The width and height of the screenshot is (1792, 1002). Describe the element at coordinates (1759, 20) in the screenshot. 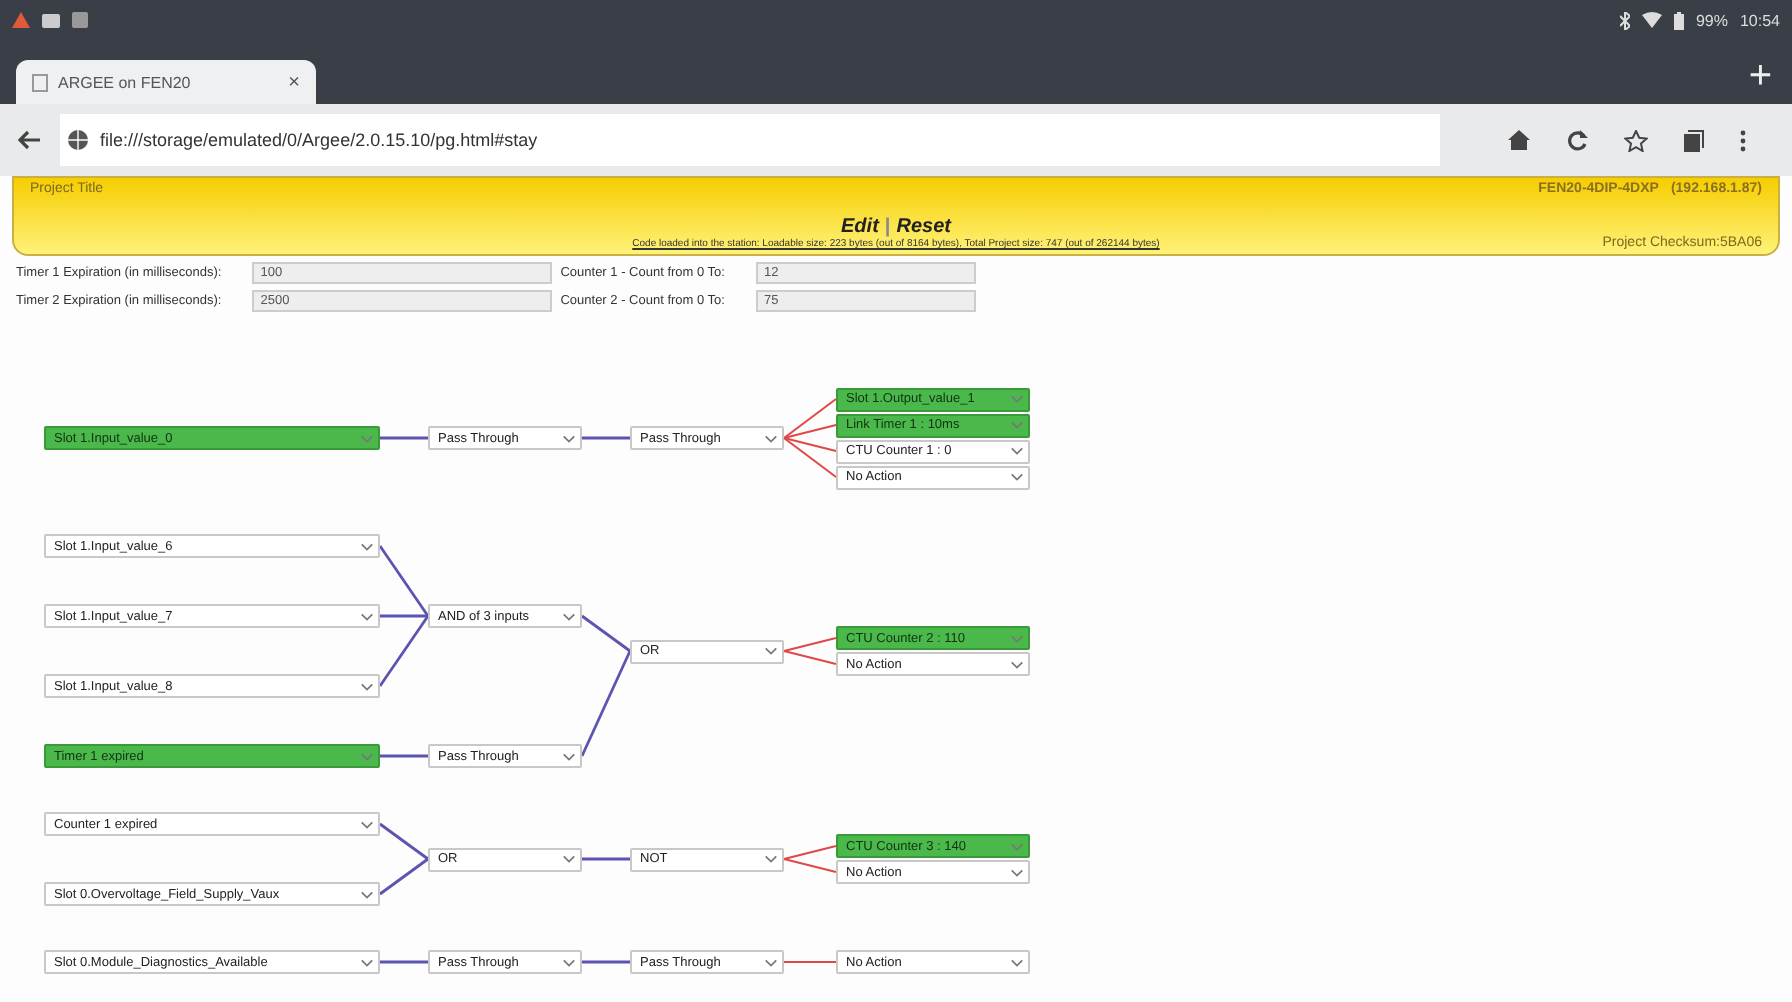

I see `clock: 10:54` at that location.